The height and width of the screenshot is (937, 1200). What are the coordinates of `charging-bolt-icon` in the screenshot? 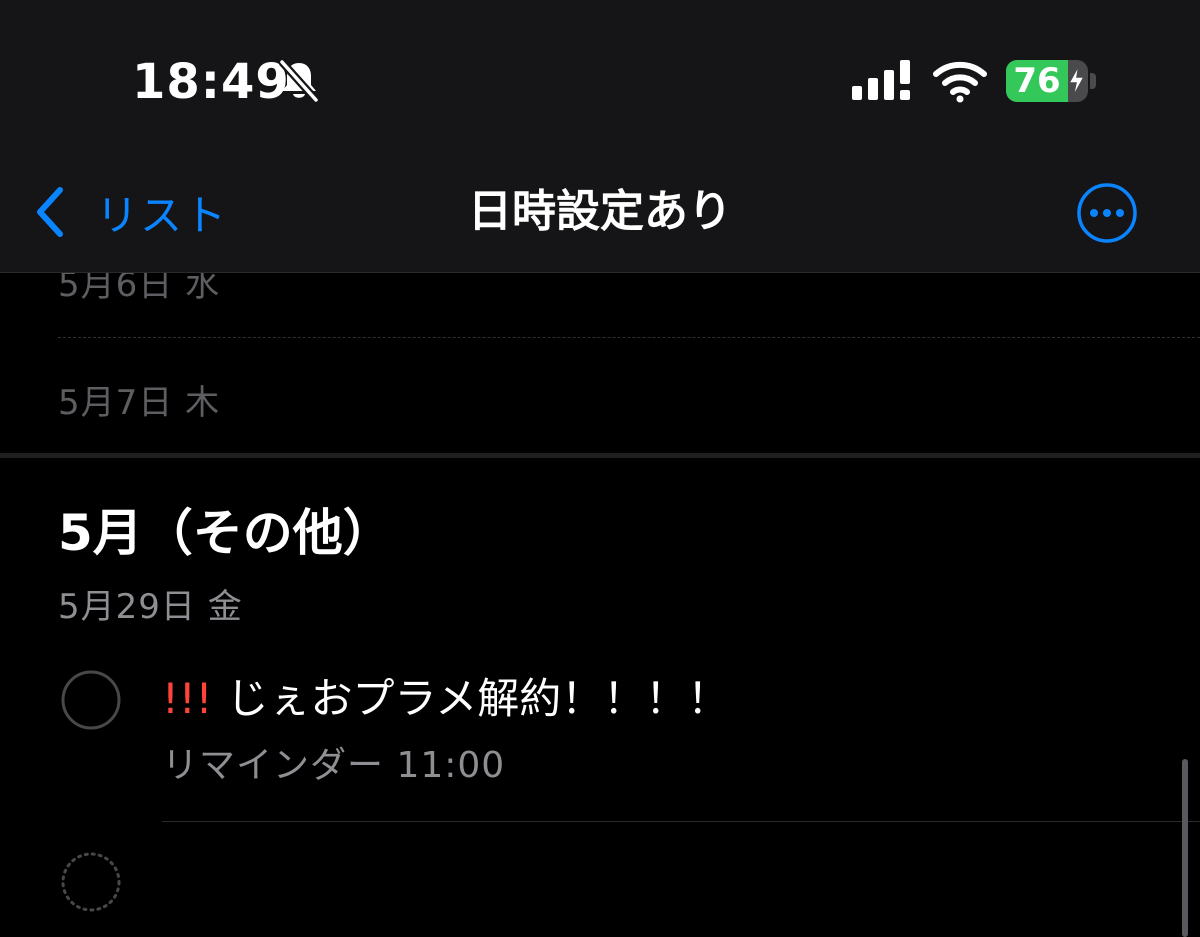 It's located at (1076, 81).